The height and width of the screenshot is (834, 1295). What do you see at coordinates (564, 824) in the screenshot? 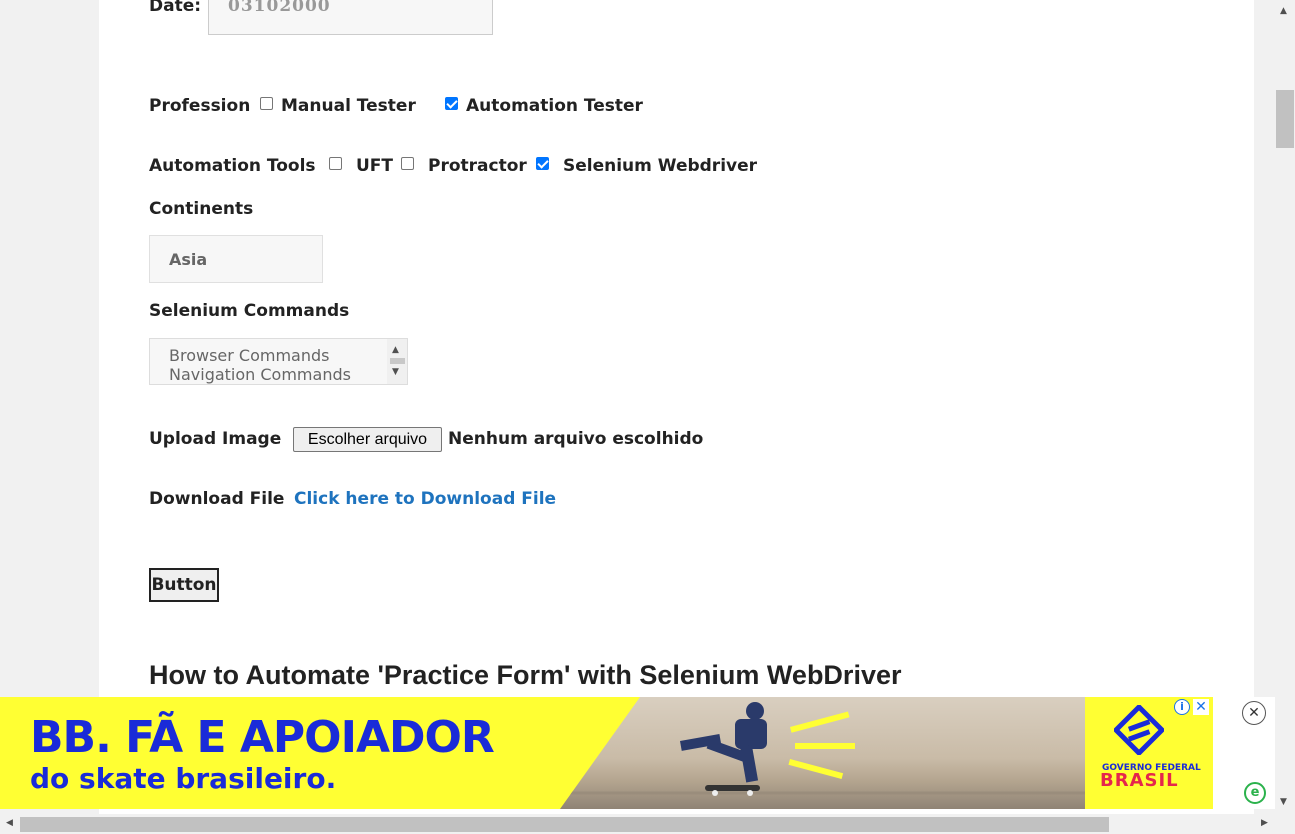
I see `horizontal-scroll-thumb` at bounding box center [564, 824].